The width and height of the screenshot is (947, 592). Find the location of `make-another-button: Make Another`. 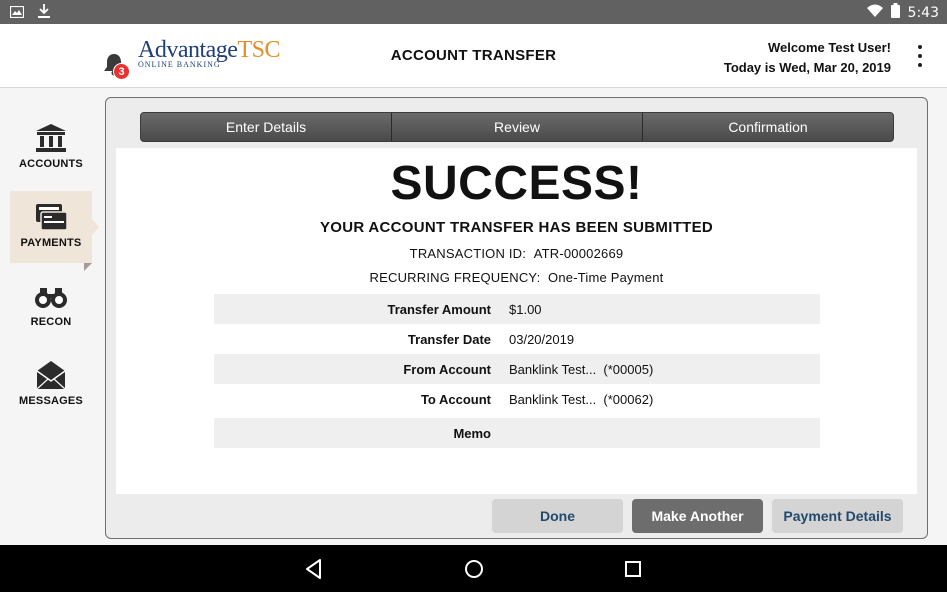

make-another-button: Make Another is located at coordinates (697, 516).